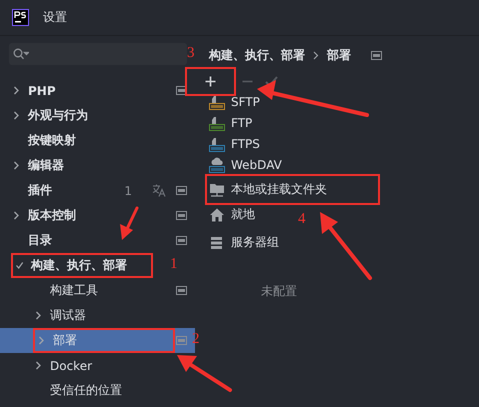  I want to click on tree-item: 版本控制, so click(97, 215).